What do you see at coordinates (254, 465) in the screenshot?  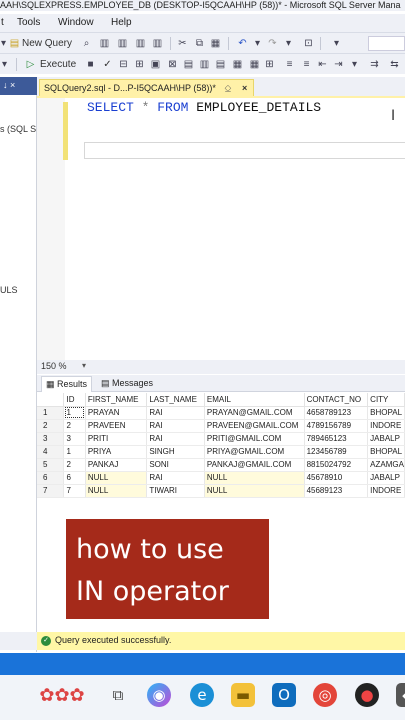 I see `table-cell: PANKAJ@GMAIL.COM` at bounding box center [254, 465].